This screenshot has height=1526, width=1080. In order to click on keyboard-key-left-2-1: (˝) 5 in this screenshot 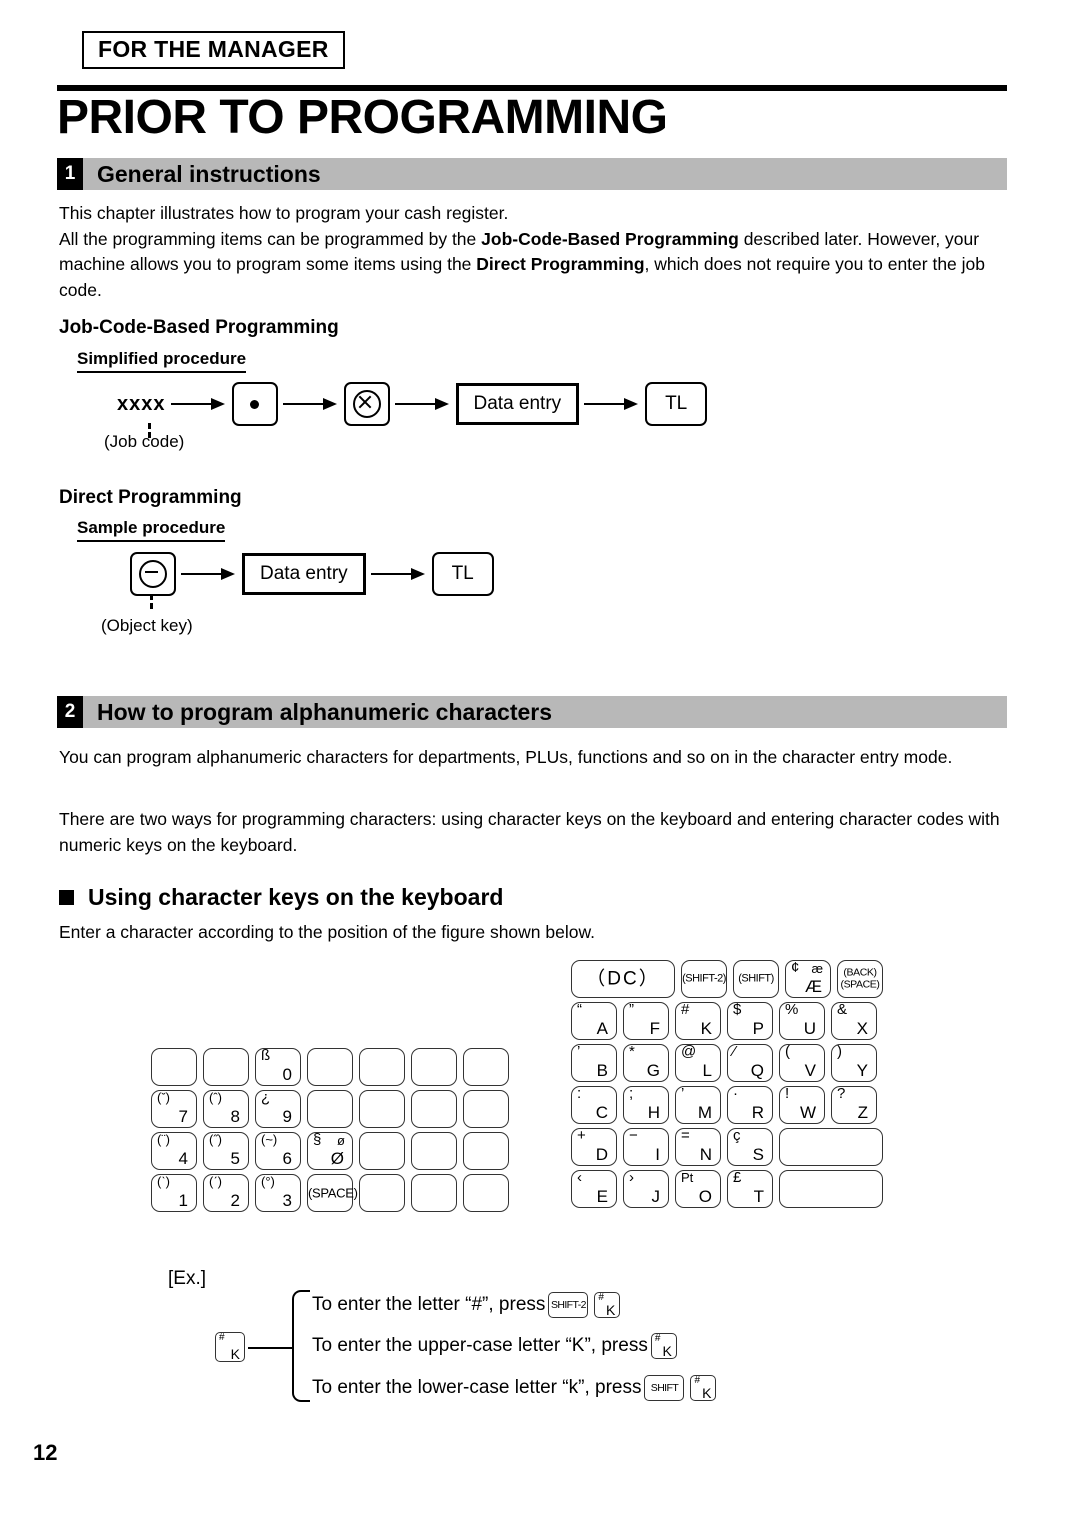, I will do `click(226, 1151)`.